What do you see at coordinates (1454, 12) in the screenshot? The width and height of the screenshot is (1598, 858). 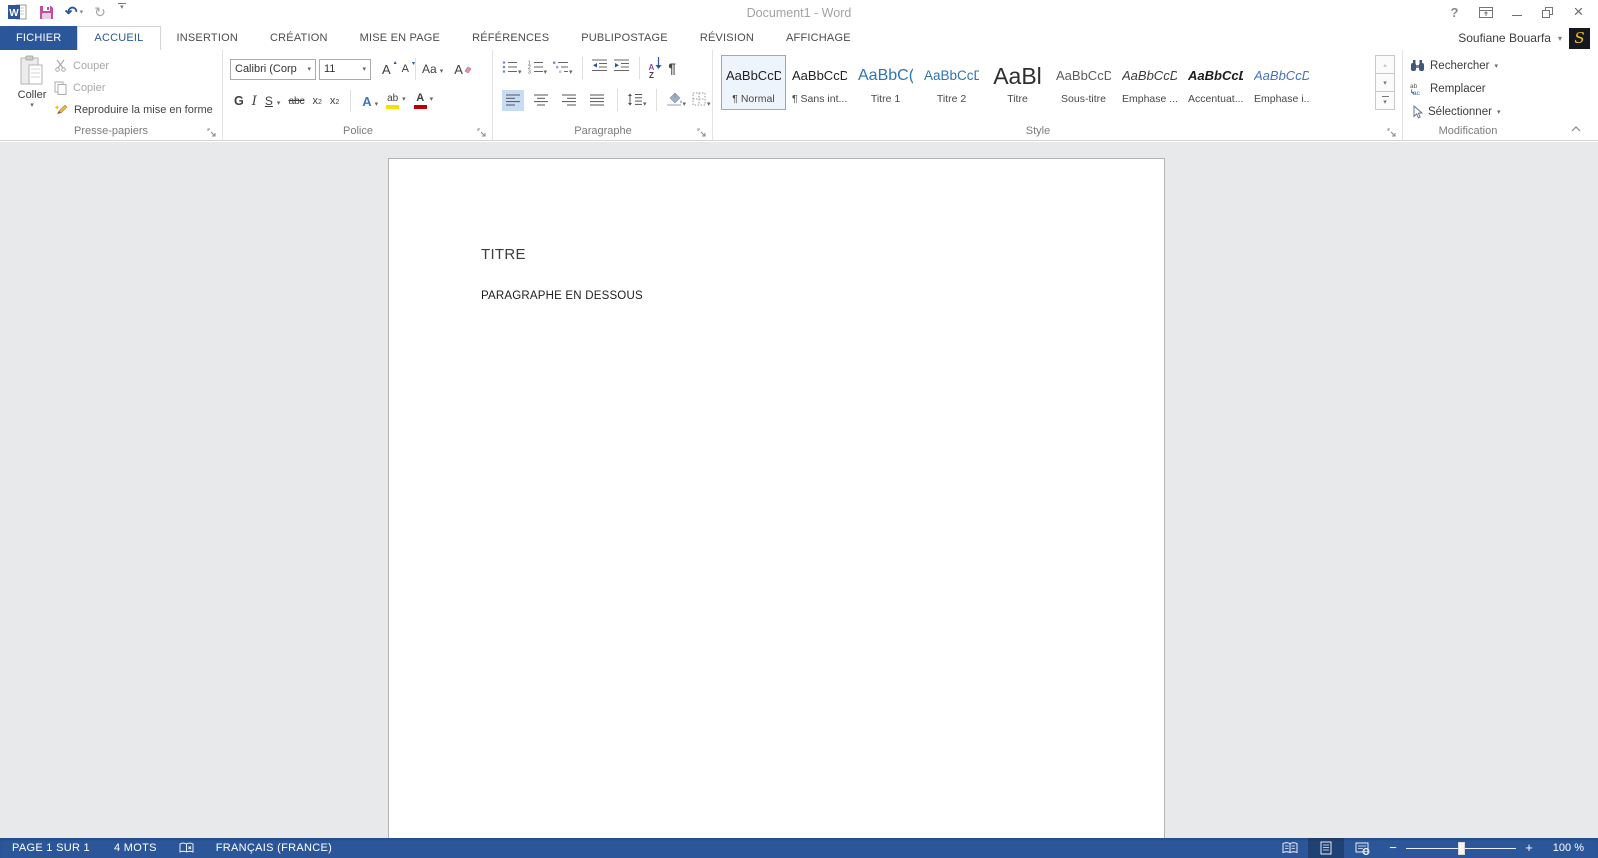 I see `help-button: ?` at bounding box center [1454, 12].